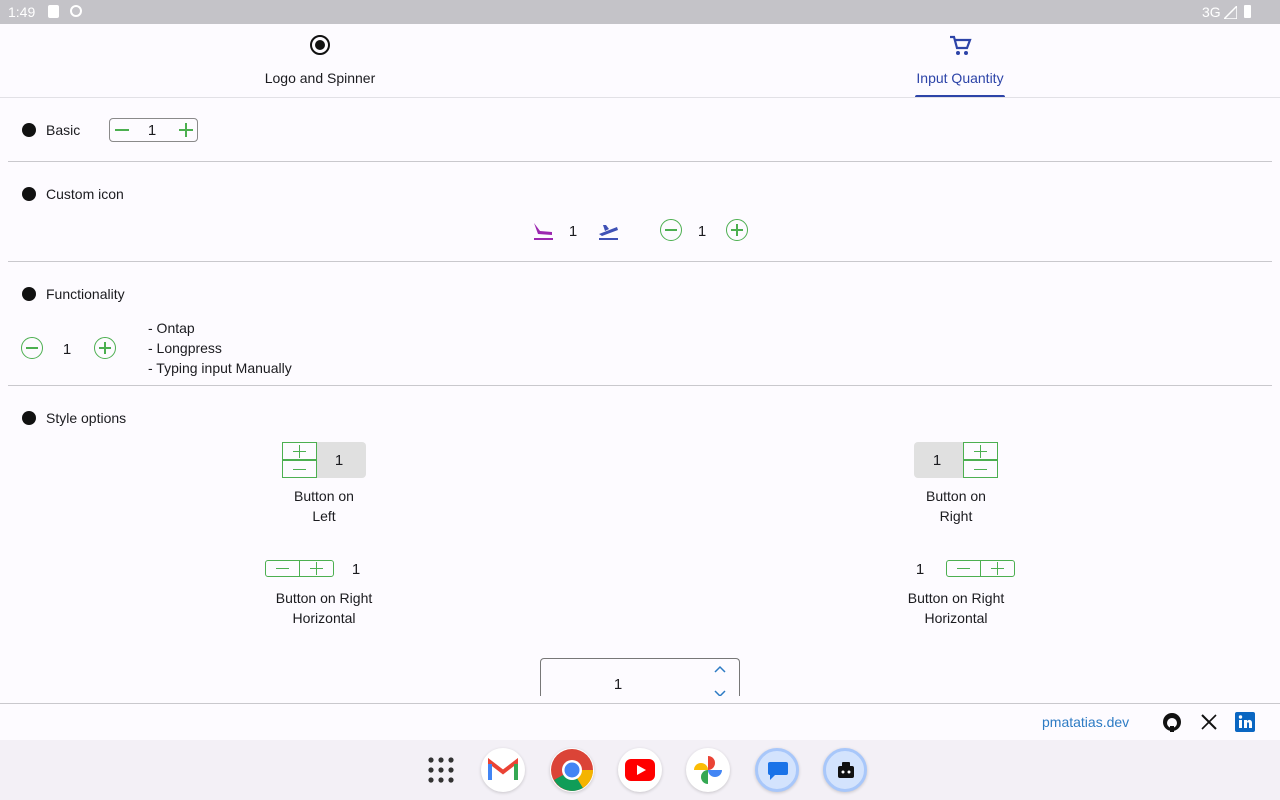  What do you see at coordinates (324, 460) in the screenshot?
I see `quantity-field-buttons-left: 1` at bounding box center [324, 460].